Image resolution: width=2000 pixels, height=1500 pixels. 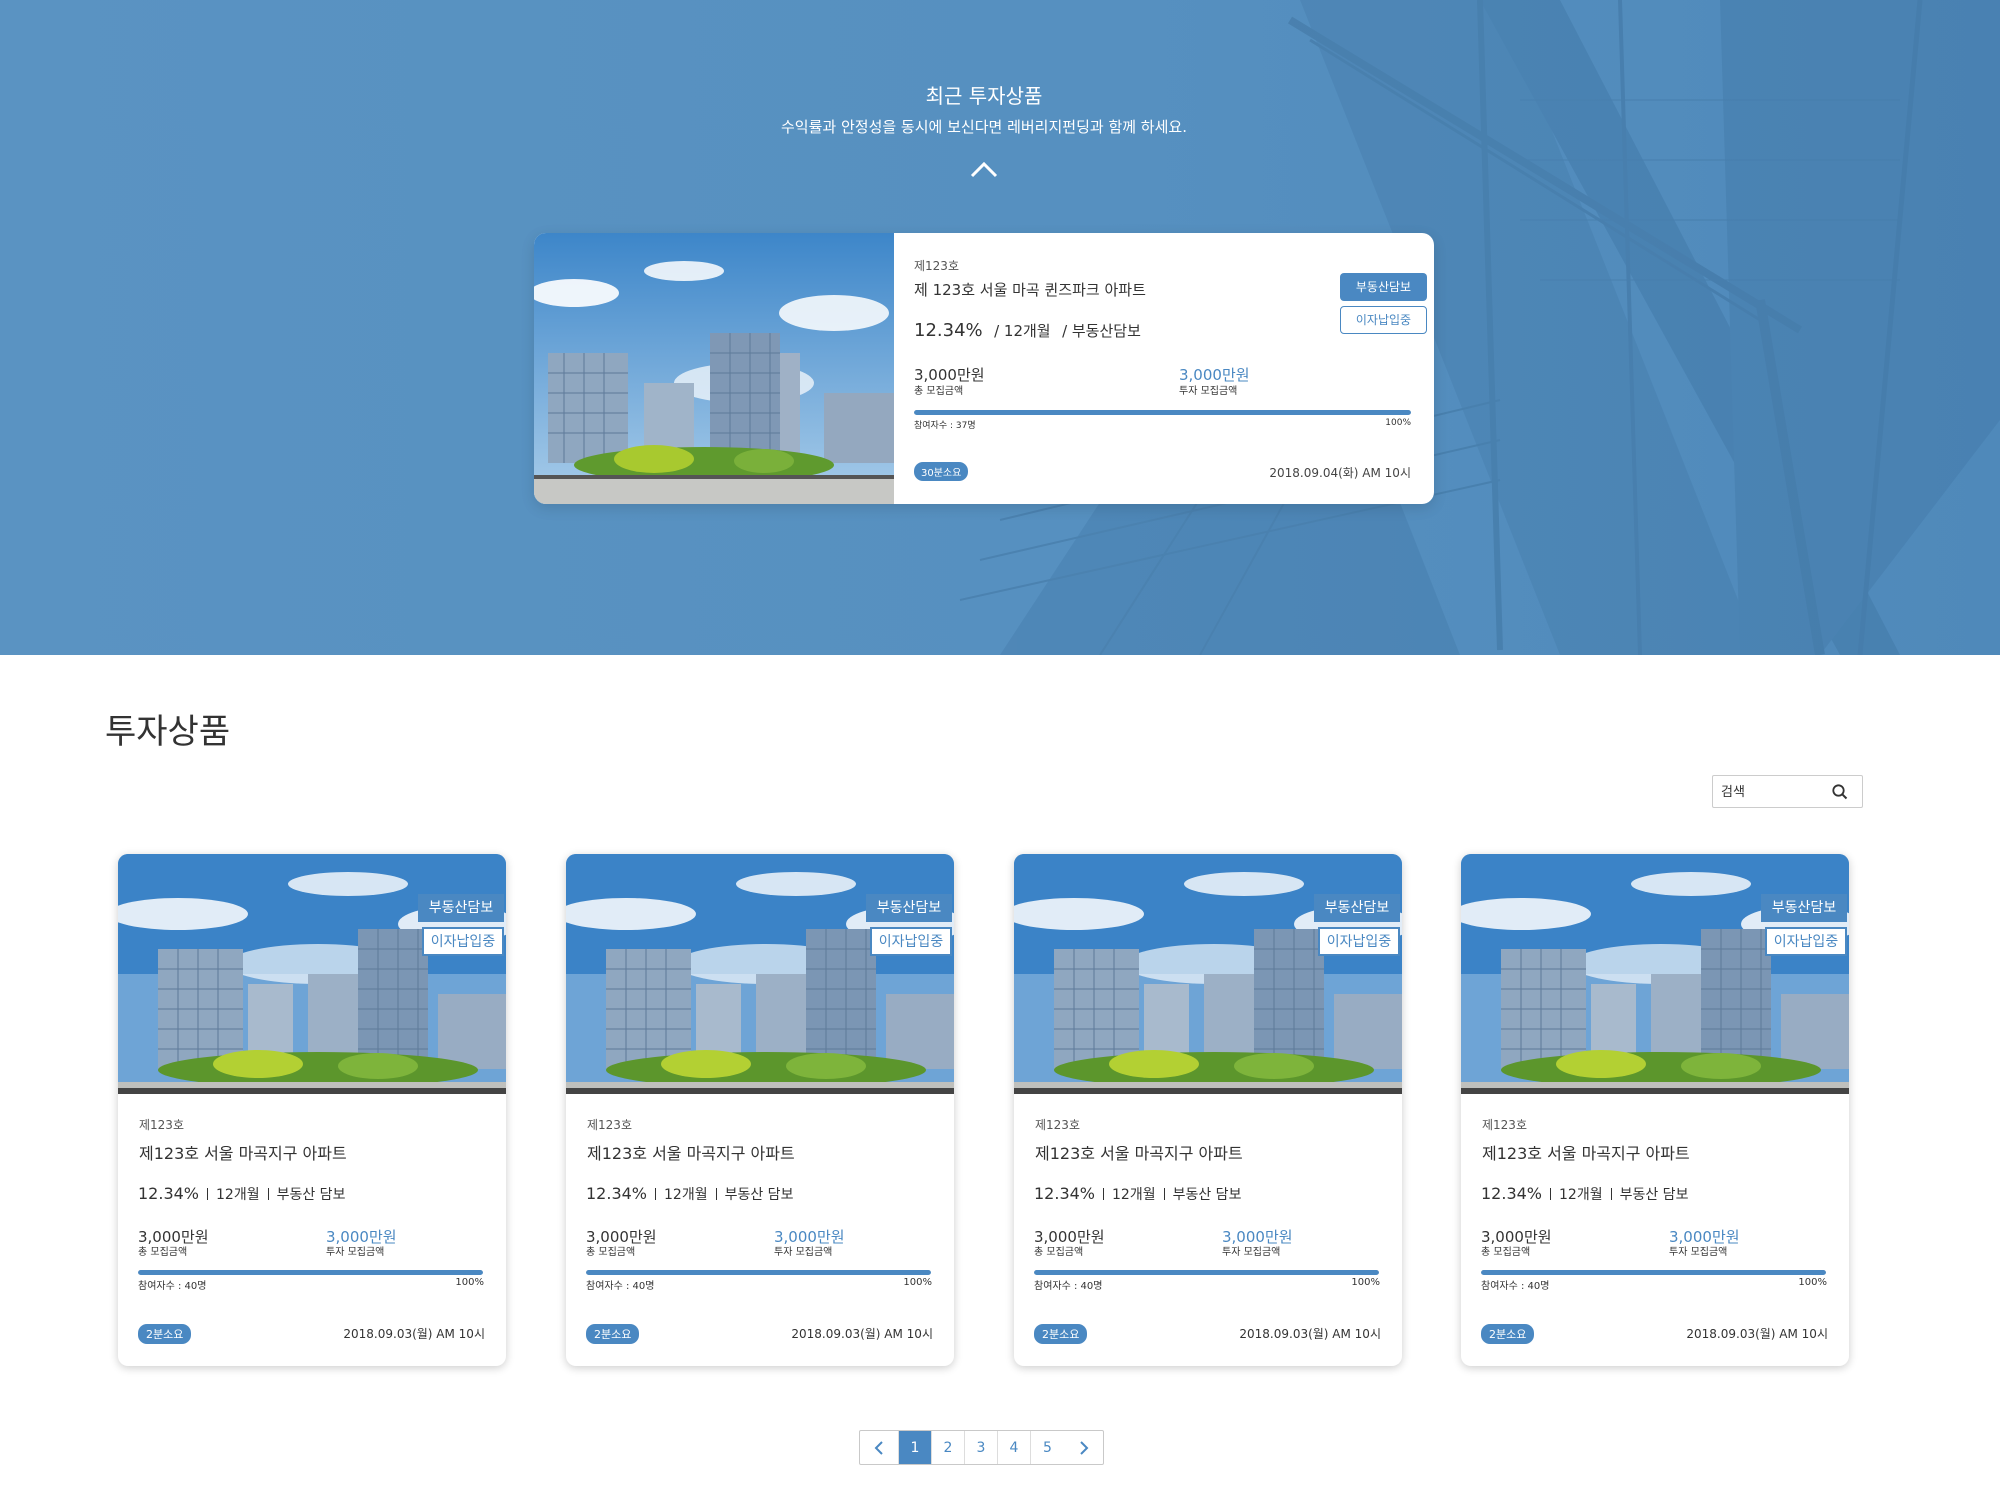 I want to click on pagination-page-4: 4, so click(x=1014, y=1447).